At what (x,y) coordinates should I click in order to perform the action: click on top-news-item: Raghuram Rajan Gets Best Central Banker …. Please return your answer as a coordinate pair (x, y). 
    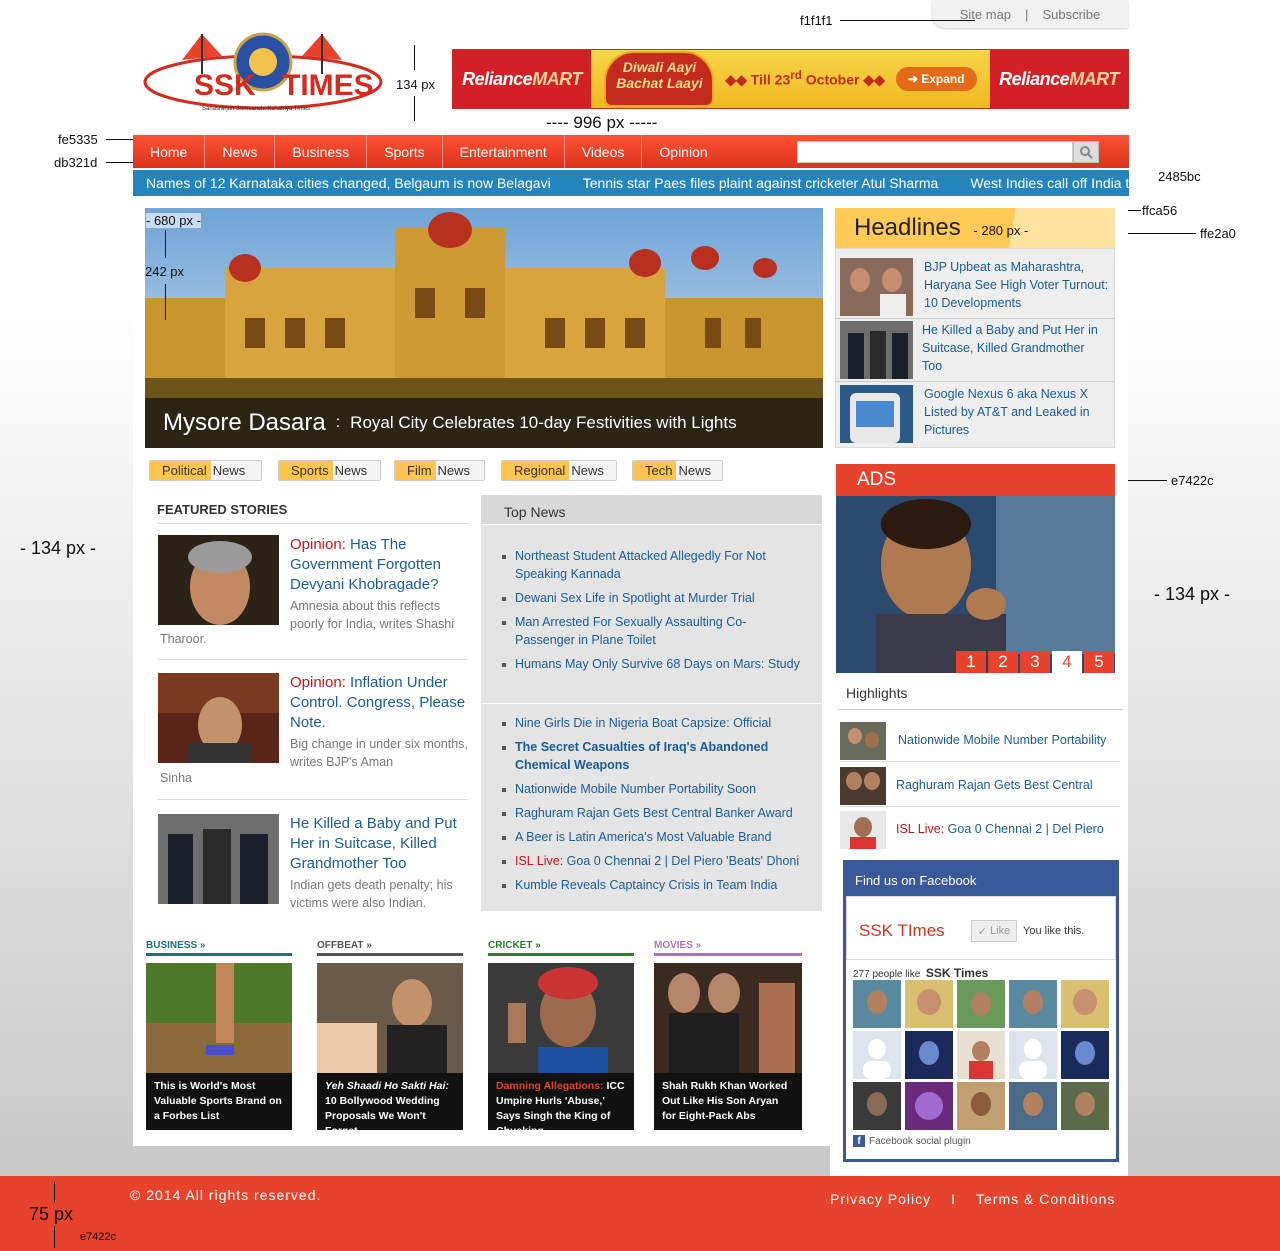
    Looking at the image, I should click on (652, 813).